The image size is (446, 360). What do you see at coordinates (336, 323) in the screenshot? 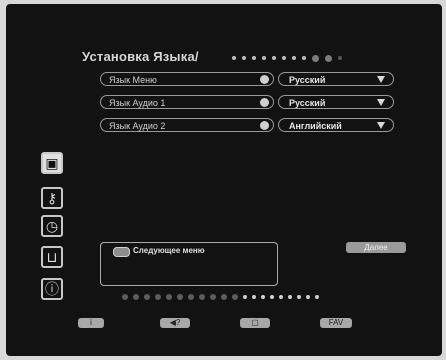
I see `fav-key: FAV` at bounding box center [336, 323].